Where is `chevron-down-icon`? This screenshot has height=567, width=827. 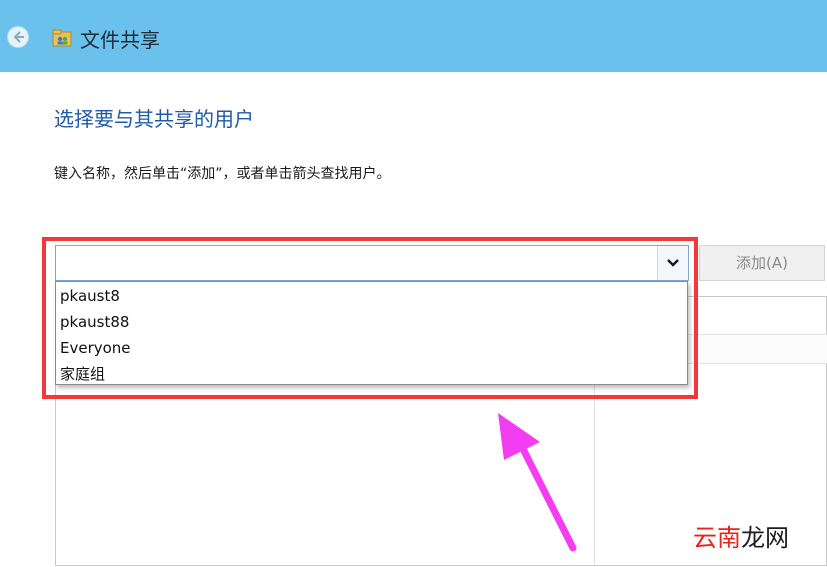
chevron-down-icon is located at coordinates (673, 263).